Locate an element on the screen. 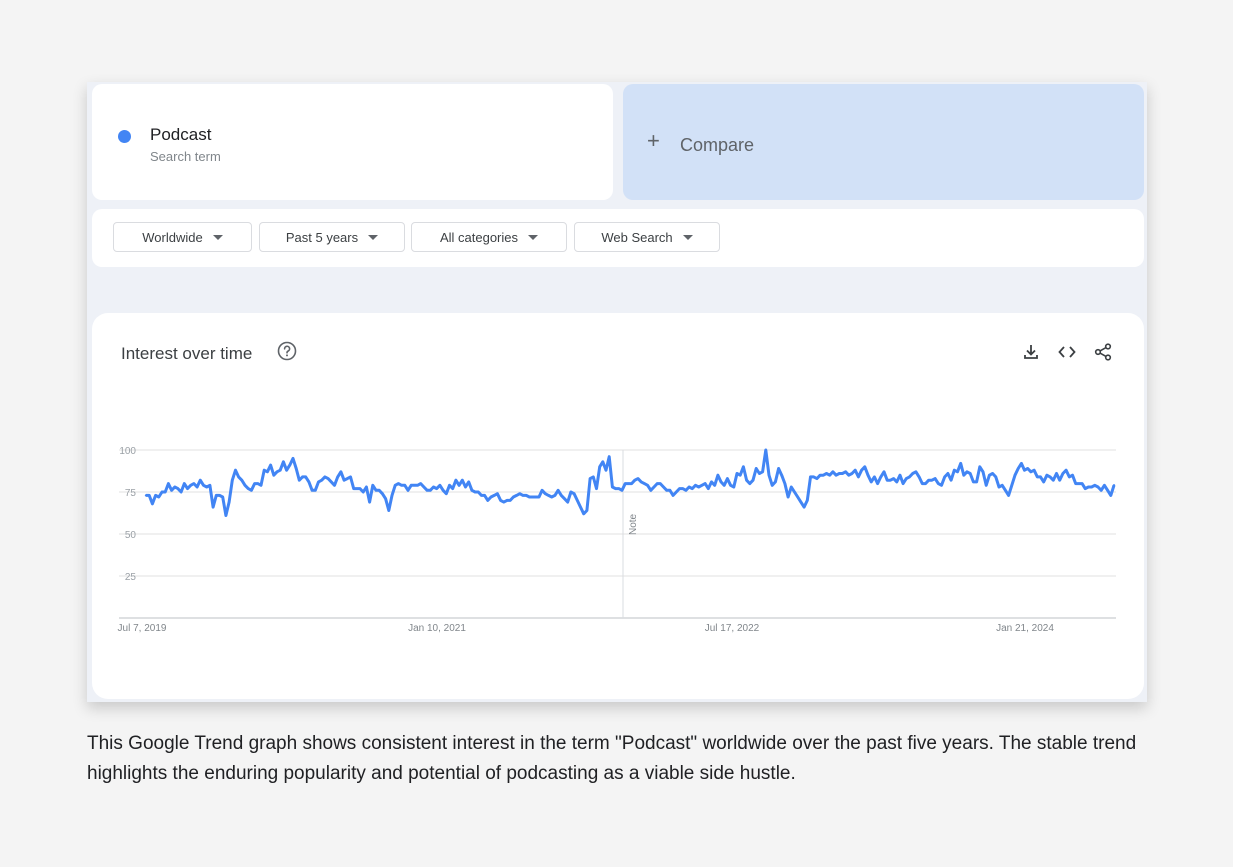 The image size is (1233, 867). compare-button: + Compare is located at coordinates (883, 142).